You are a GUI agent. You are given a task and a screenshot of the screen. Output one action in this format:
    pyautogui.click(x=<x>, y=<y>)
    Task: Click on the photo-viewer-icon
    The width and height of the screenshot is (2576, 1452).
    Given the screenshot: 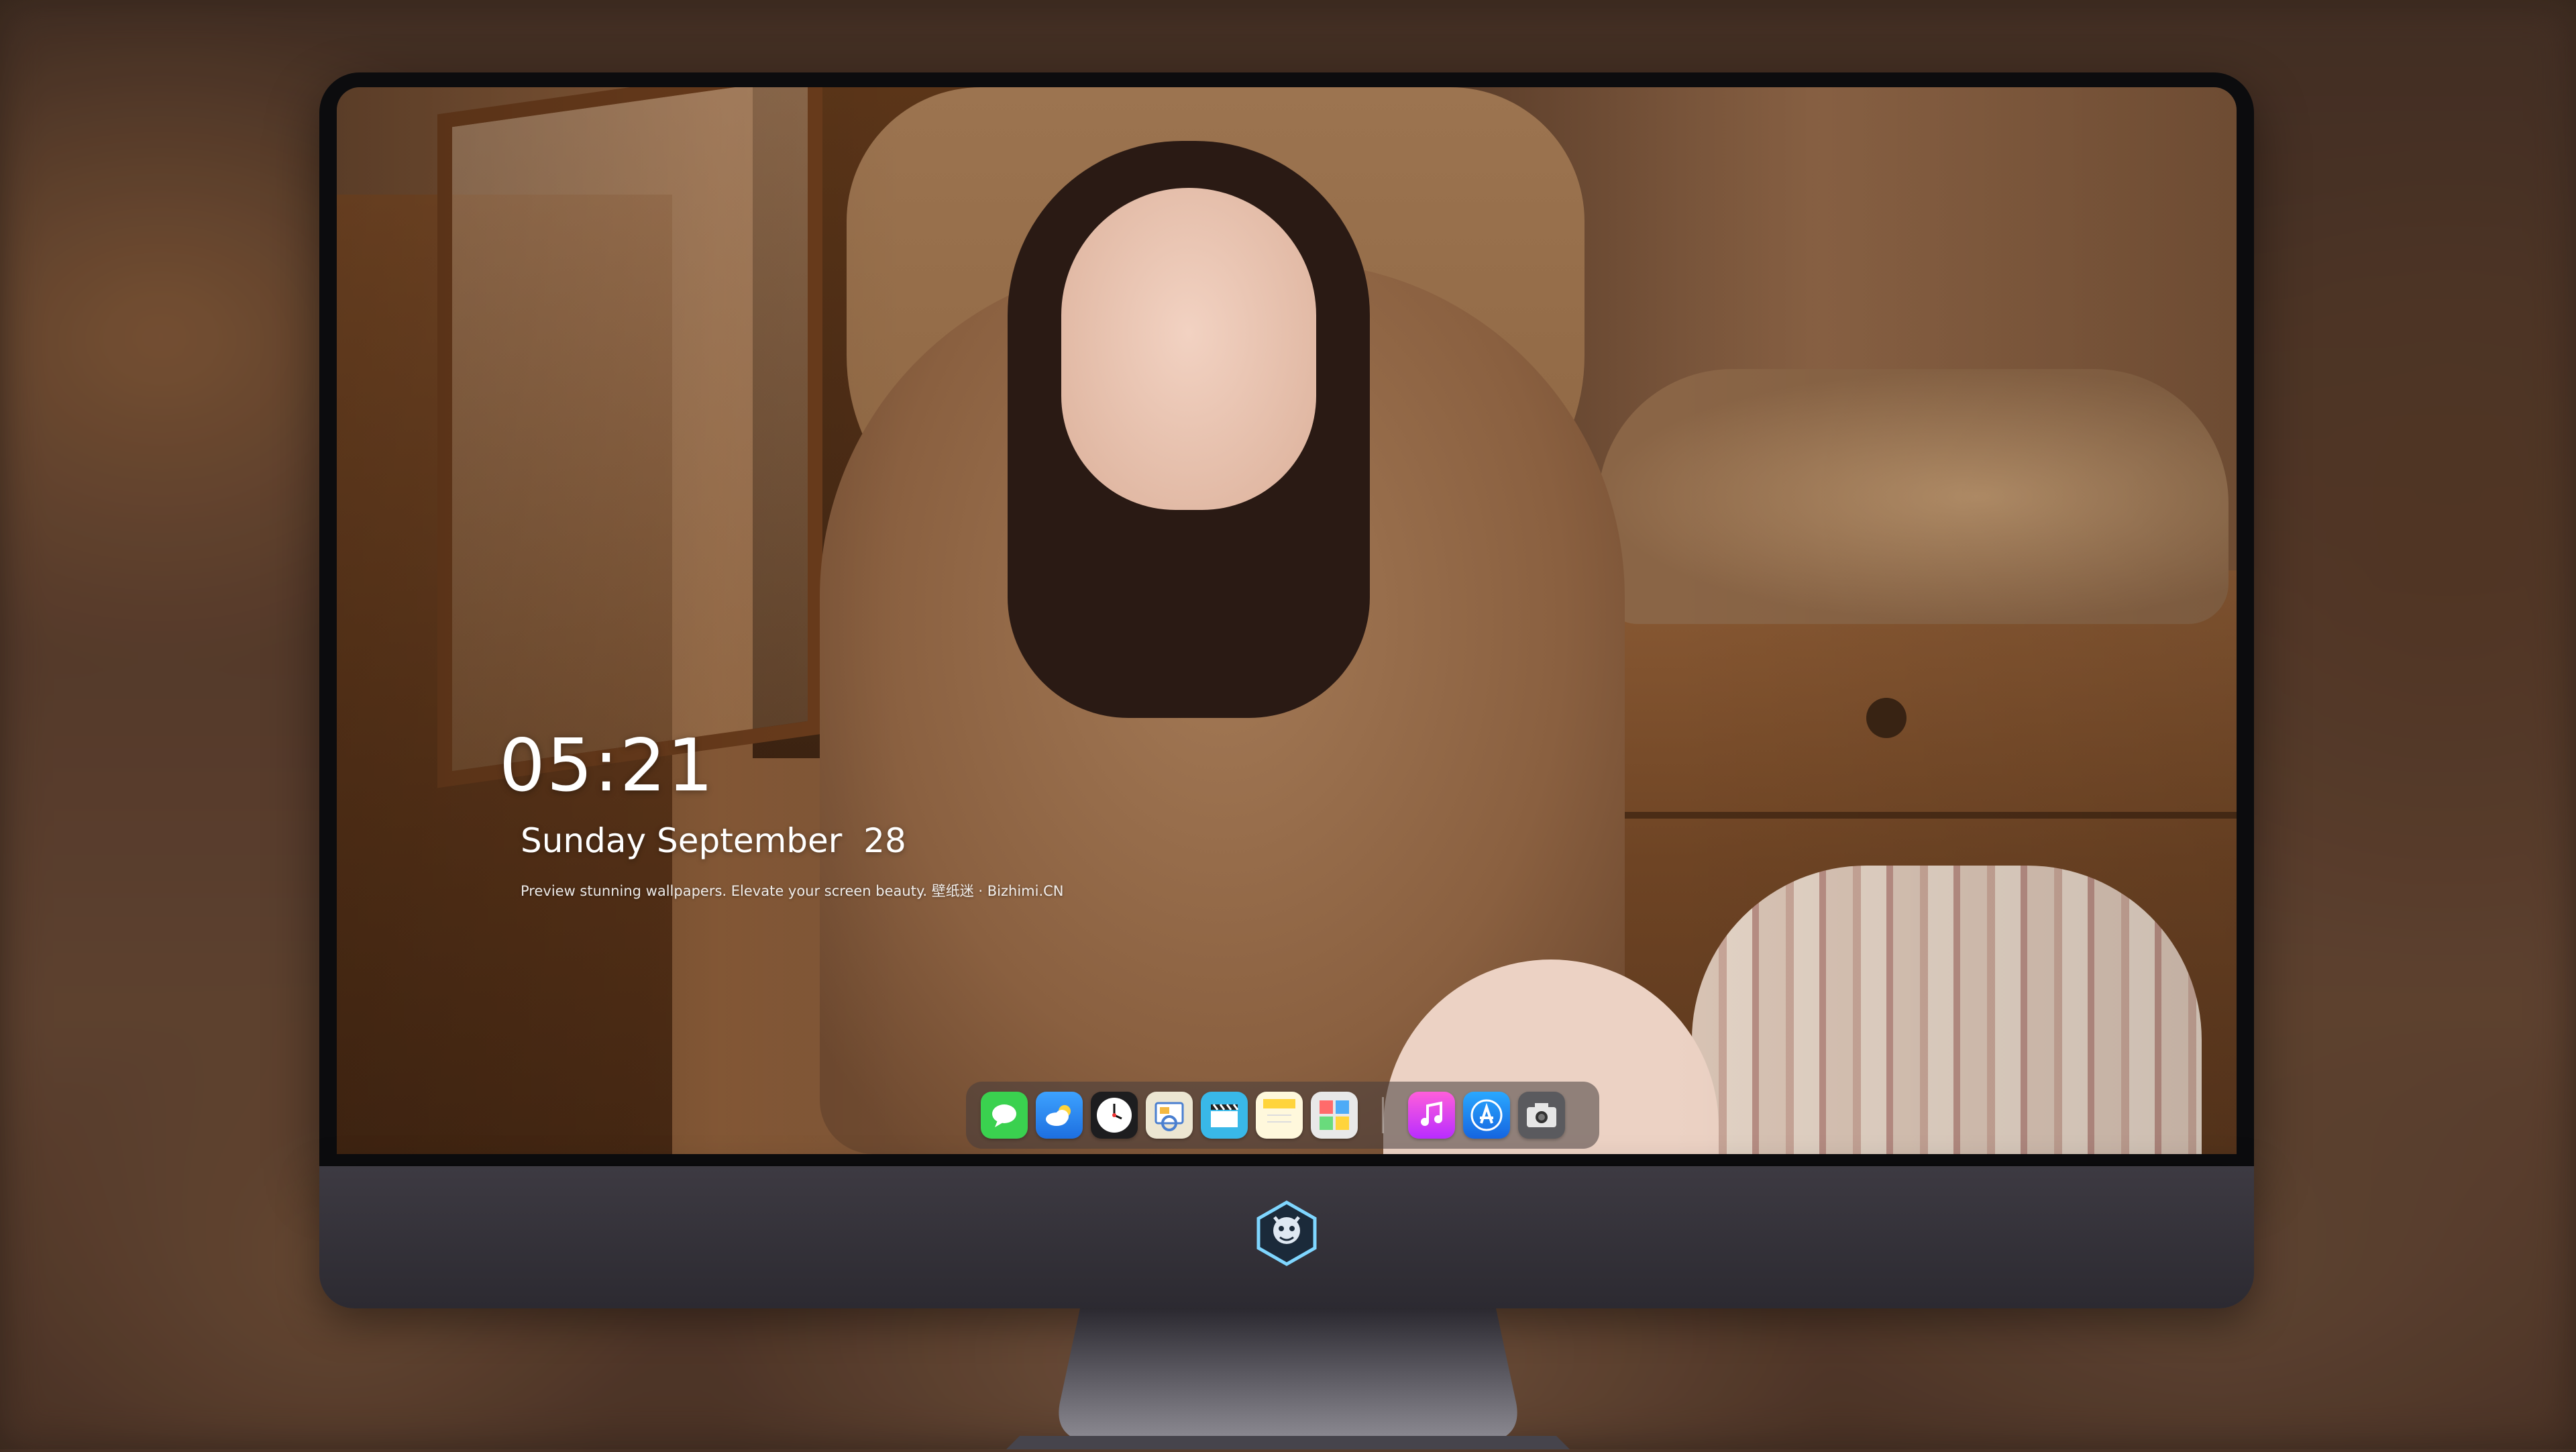 What is the action you would take?
    pyautogui.click(x=1169, y=1116)
    